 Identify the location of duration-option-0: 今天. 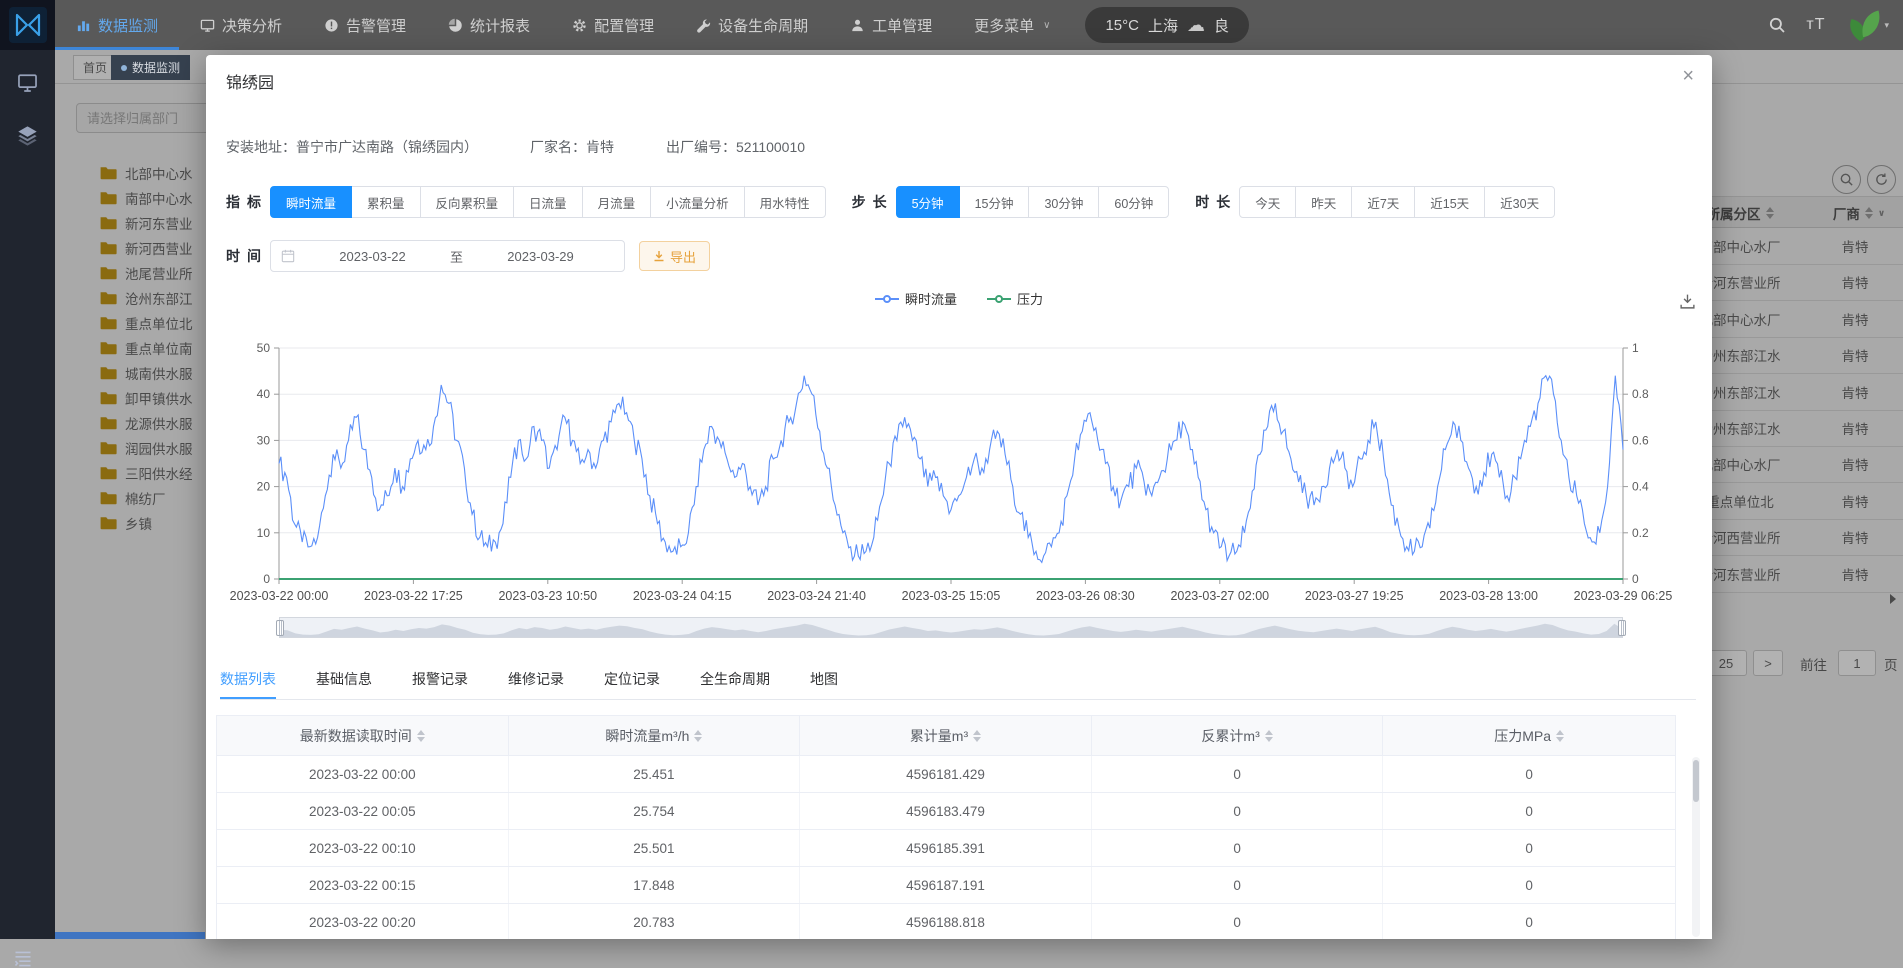
(1268, 202).